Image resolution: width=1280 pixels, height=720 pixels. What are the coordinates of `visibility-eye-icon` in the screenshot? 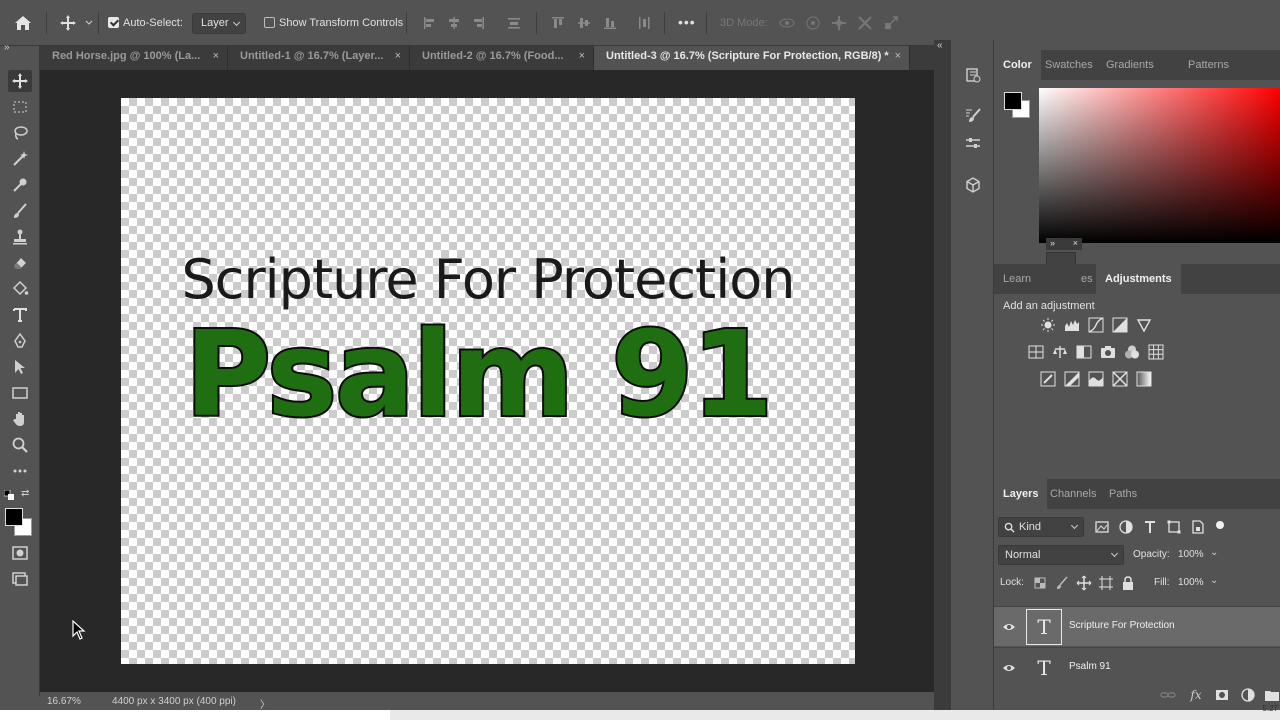 It's located at (1009, 668).